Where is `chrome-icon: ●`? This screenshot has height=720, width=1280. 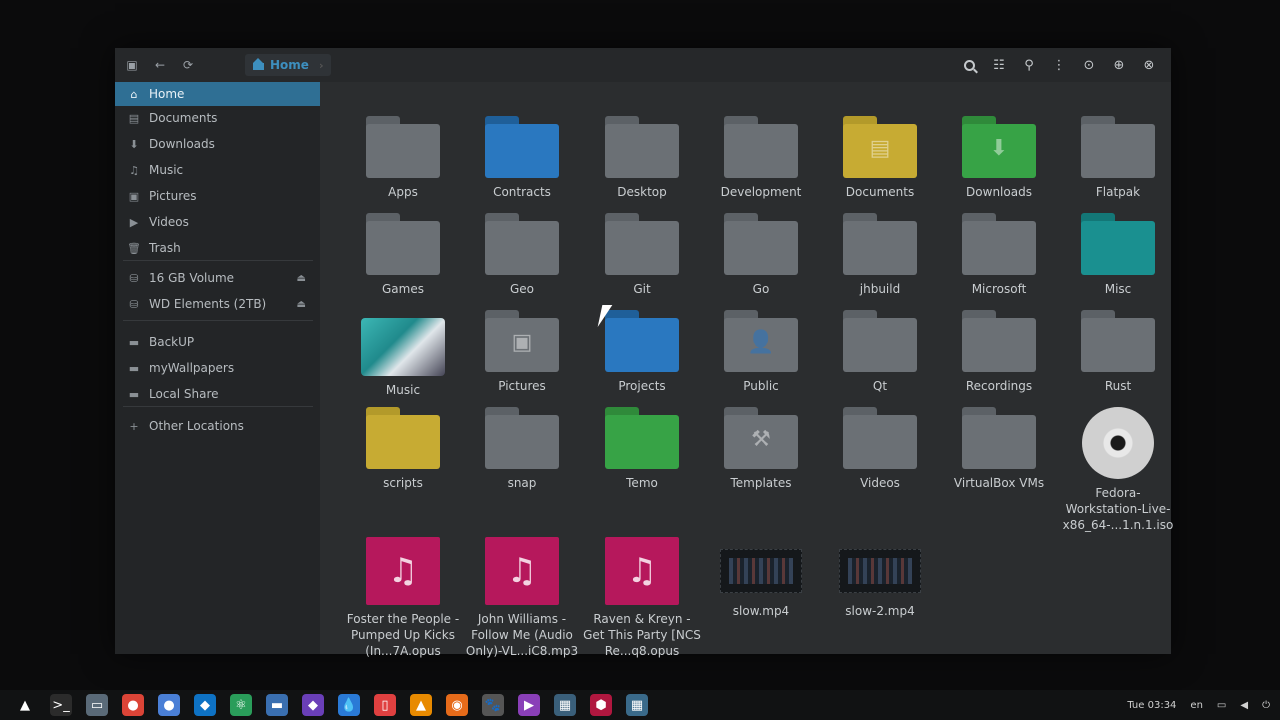
chrome-icon: ● is located at coordinates (133, 705).